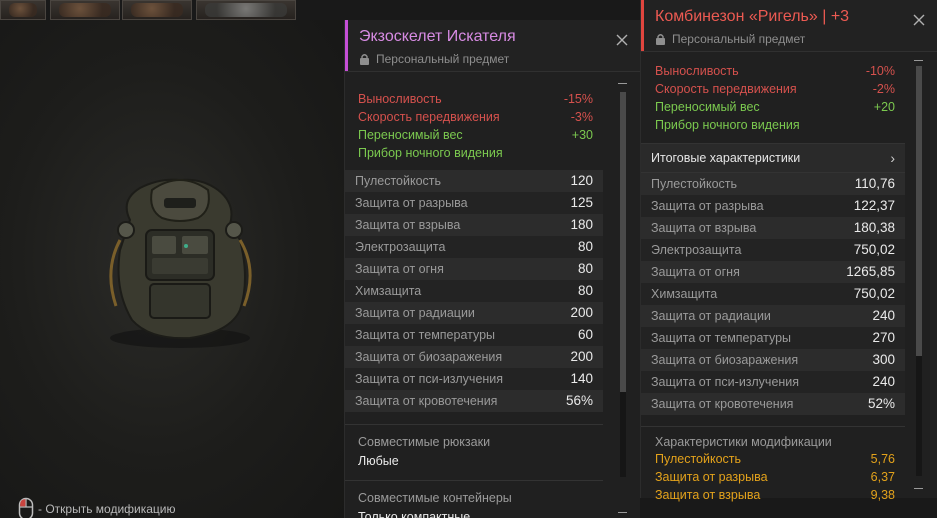 Image resolution: width=937 pixels, height=518 pixels. Describe the element at coordinates (773, 272) in the screenshot. I see `stat-row: Защита от огня 1265,85` at that location.